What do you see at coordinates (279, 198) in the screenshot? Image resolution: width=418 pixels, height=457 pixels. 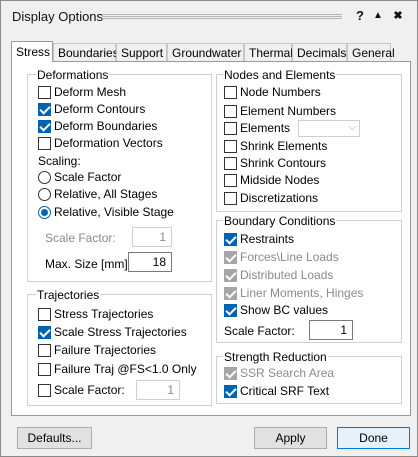 I see `checkbox-label: Discretizations` at bounding box center [279, 198].